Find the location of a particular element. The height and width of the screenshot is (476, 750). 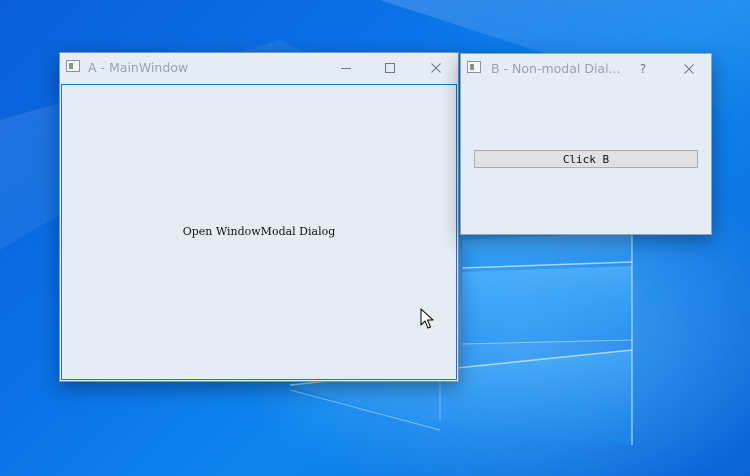

minimize-button is located at coordinates (346, 68).